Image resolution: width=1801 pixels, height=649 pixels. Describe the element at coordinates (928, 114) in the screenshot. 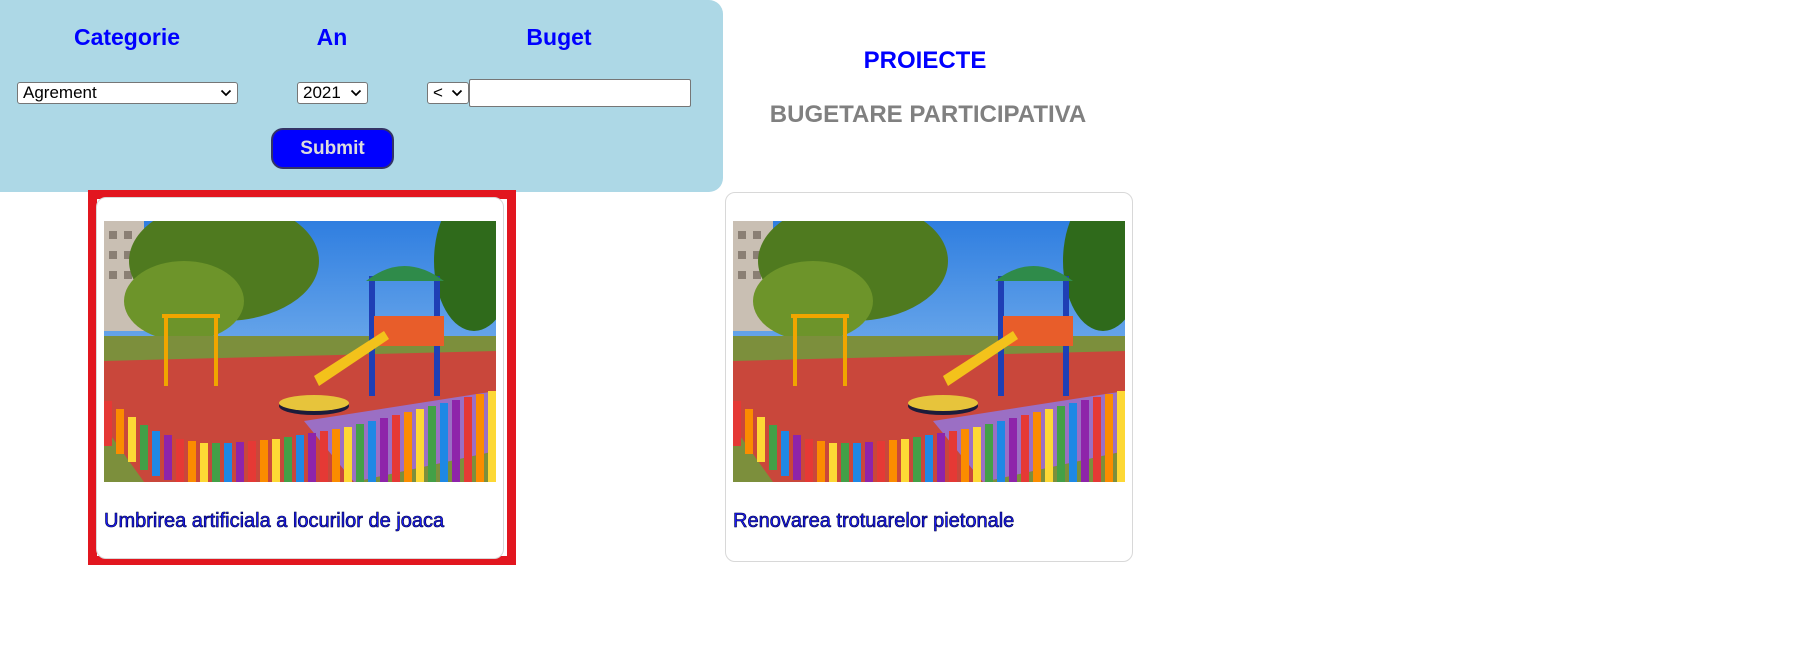

I see `page-subtitle: BUGETARE PARTICIPATIVA` at that location.